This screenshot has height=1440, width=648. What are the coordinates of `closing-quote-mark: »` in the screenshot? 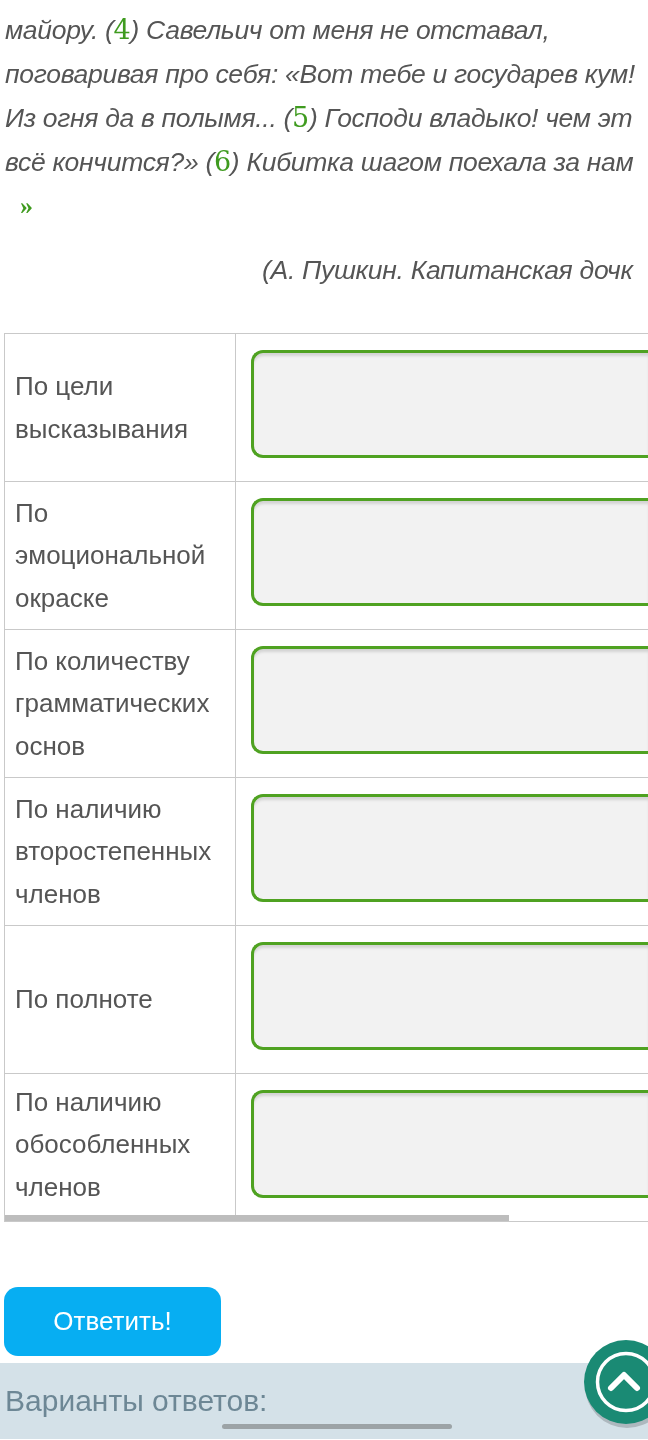 It's located at (26, 206).